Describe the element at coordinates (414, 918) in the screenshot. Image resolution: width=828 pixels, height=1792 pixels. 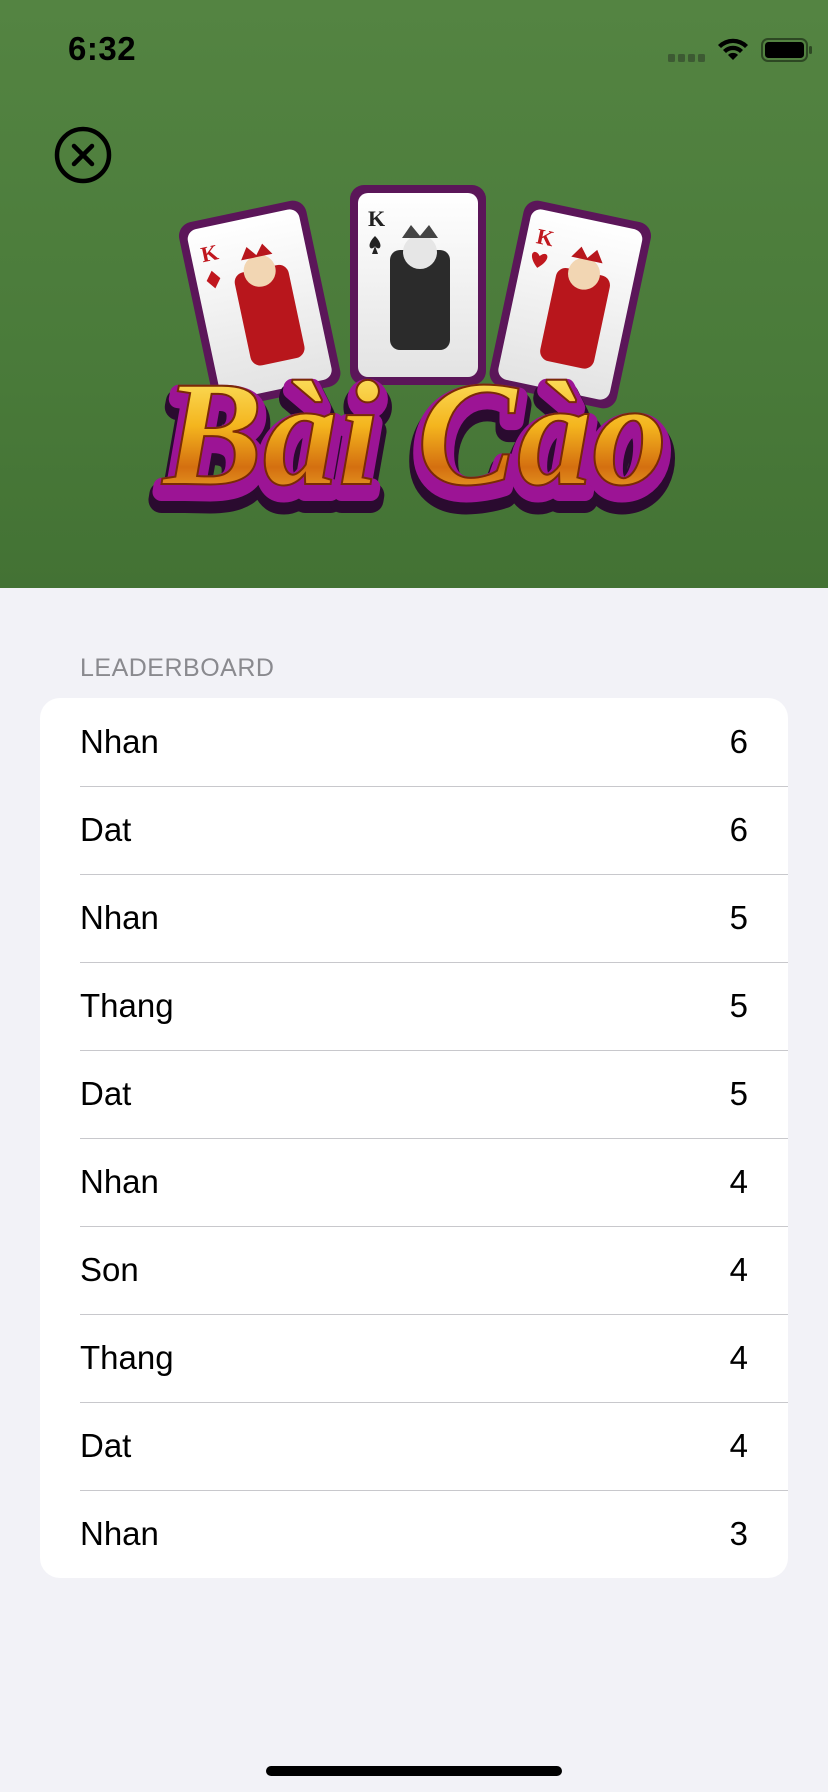
I see `table-row: Nhan 5` at that location.